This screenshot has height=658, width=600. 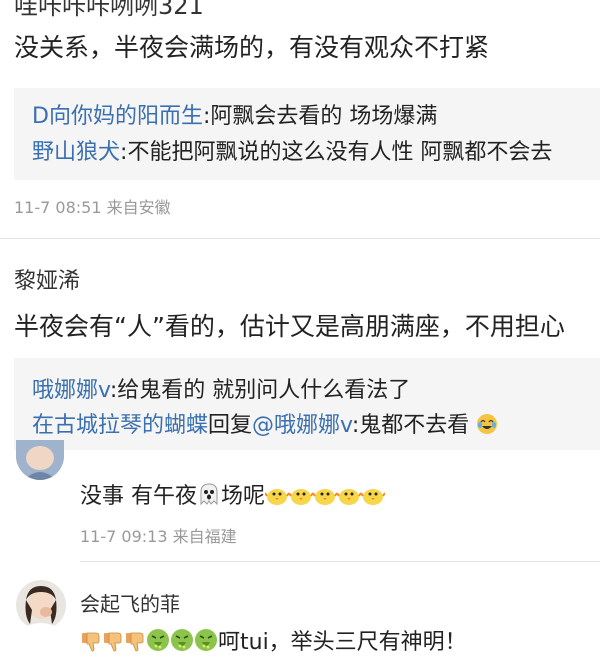 I want to click on subcomment-text-a: 没事 有午夜, so click(x=138, y=496).